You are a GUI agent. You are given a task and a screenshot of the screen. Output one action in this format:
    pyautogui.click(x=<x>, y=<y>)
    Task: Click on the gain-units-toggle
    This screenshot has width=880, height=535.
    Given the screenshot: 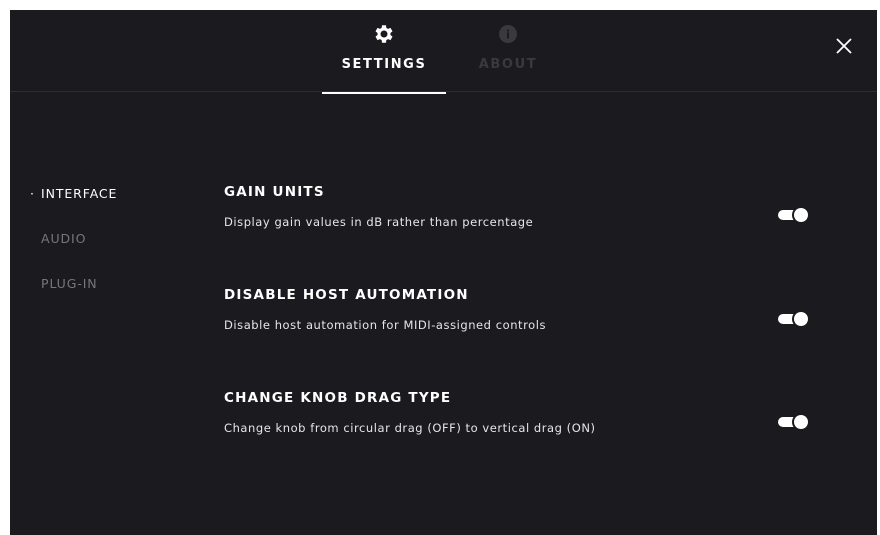 What is the action you would take?
    pyautogui.click(x=794, y=215)
    